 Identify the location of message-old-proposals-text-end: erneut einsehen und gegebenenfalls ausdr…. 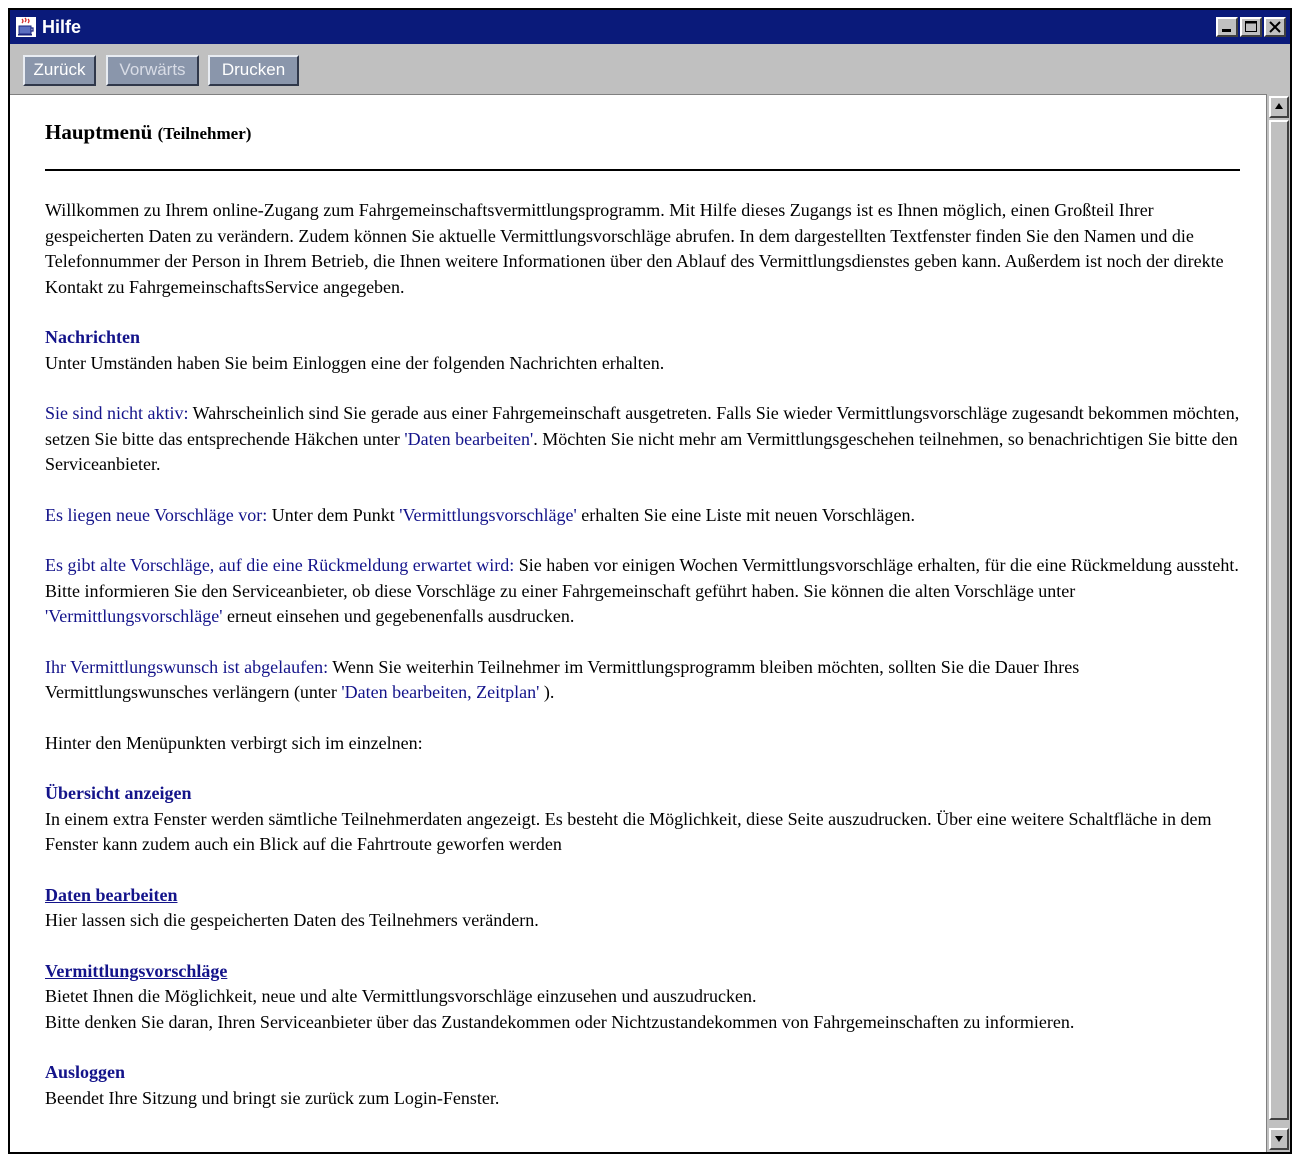
(398, 616).